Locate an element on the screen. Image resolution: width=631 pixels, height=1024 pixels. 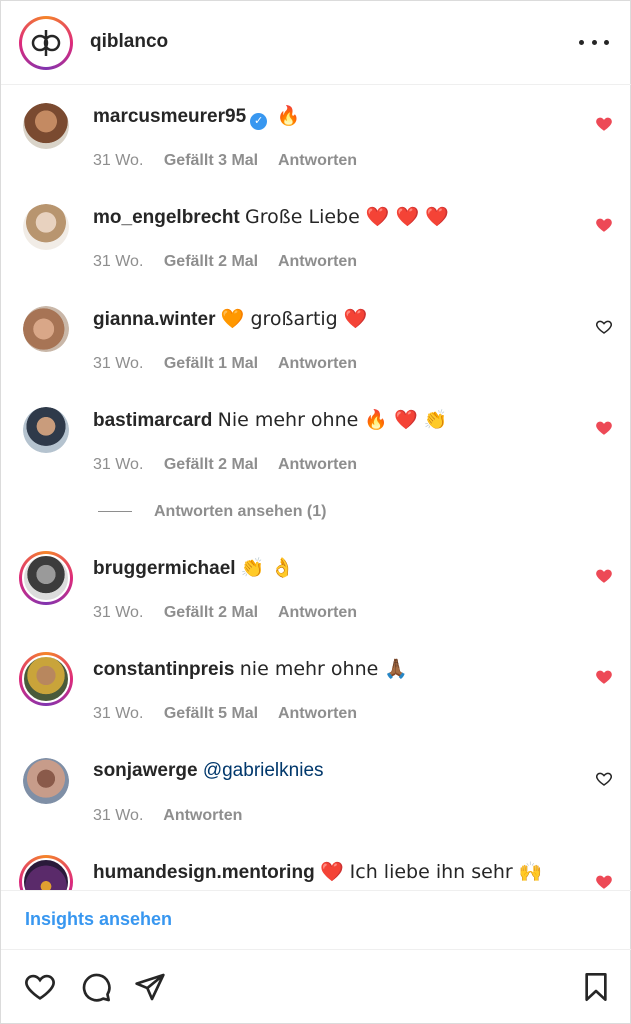
comment-body: 👏 👌 is located at coordinates (267, 568).